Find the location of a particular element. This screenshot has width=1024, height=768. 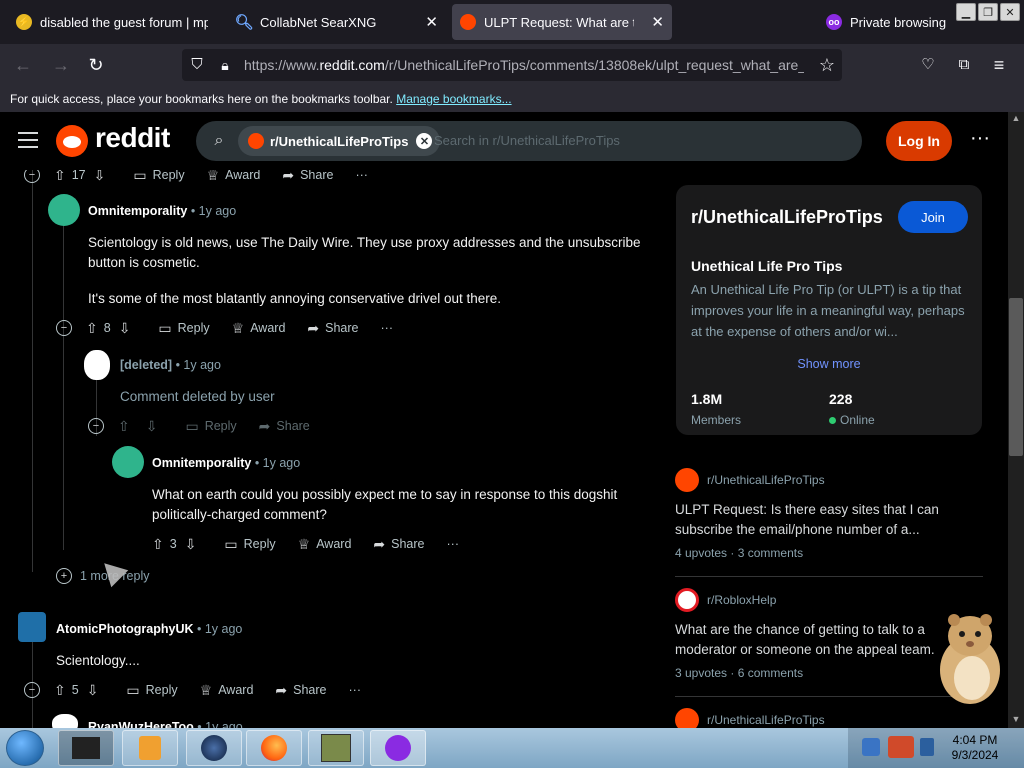

taskbar-app-private-firefox is located at coordinates (398, 748).